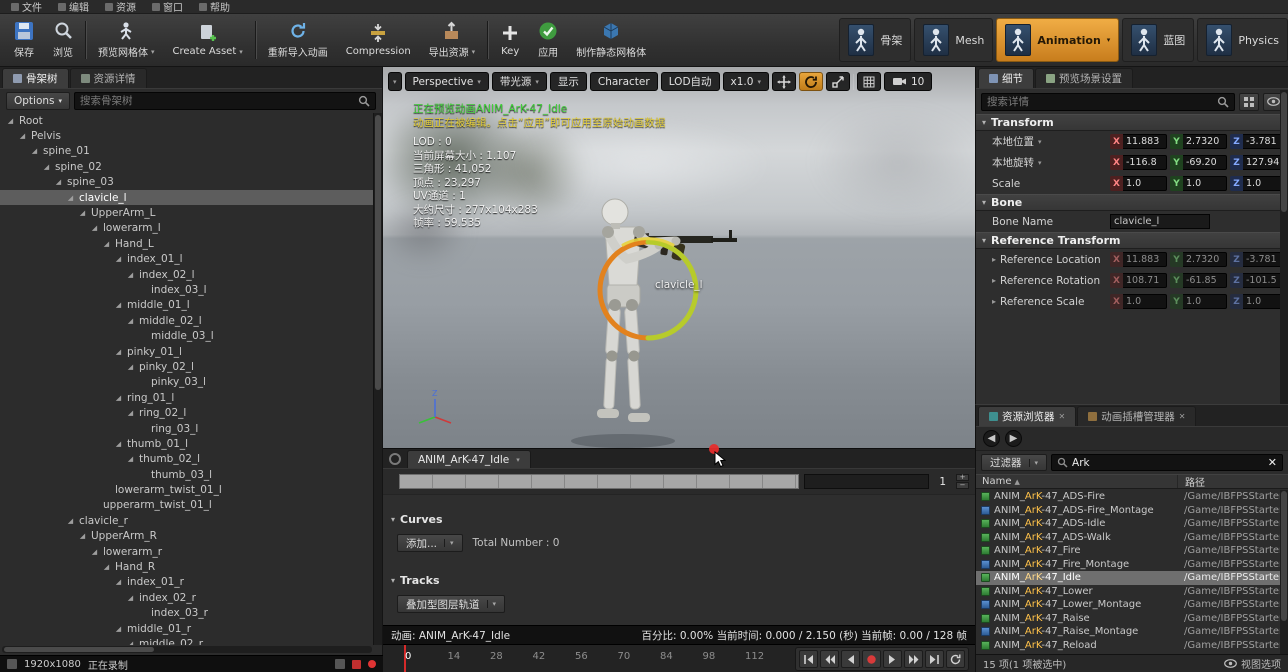 The width and height of the screenshot is (1288, 672). I want to click on bone-section-header: ▾ Bone, so click(1132, 202).